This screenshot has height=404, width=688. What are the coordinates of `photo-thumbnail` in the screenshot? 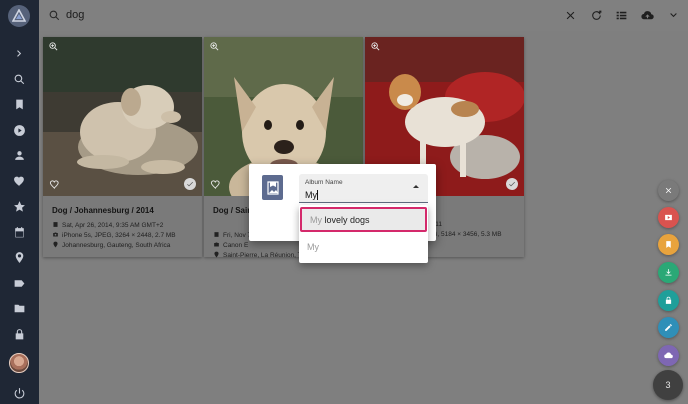 It's located at (122, 116).